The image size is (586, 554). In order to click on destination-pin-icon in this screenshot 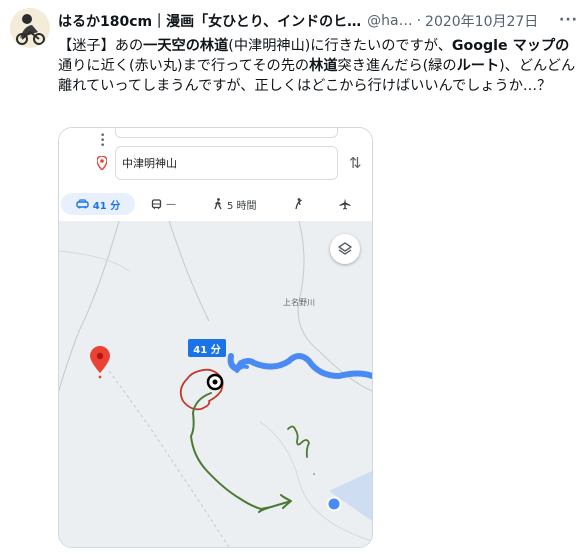, I will do `click(102, 163)`.